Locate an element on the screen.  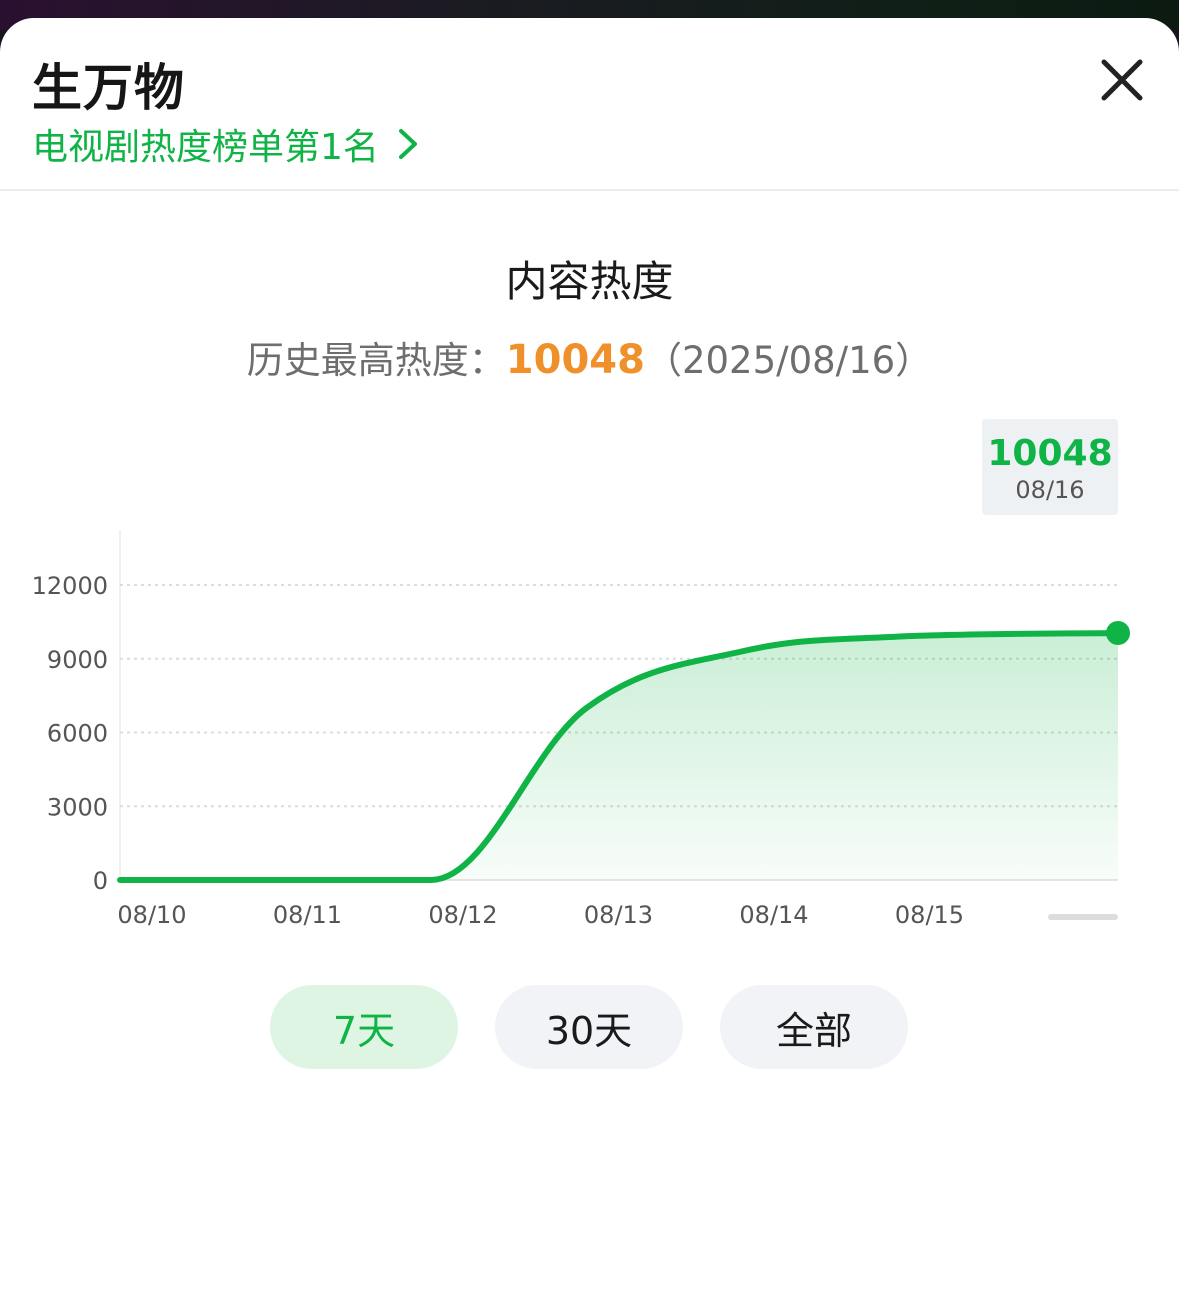
x-tick-label: 08/15 is located at coordinates (929, 915).